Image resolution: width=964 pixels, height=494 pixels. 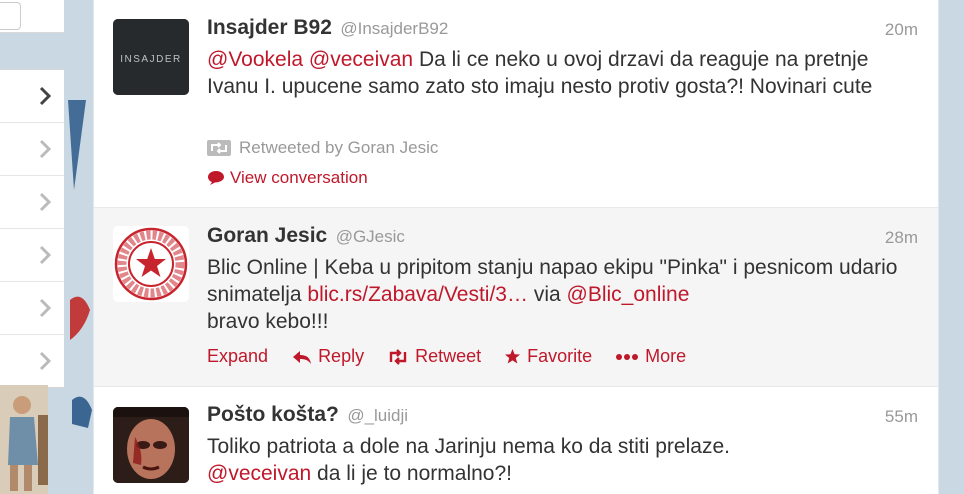 What do you see at coordinates (24, 439) in the screenshot?
I see `left-user-photo` at bounding box center [24, 439].